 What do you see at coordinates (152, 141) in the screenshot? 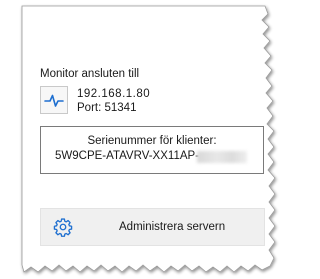
I see `serial-label: Serienummer för klienter:` at bounding box center [152, 141].